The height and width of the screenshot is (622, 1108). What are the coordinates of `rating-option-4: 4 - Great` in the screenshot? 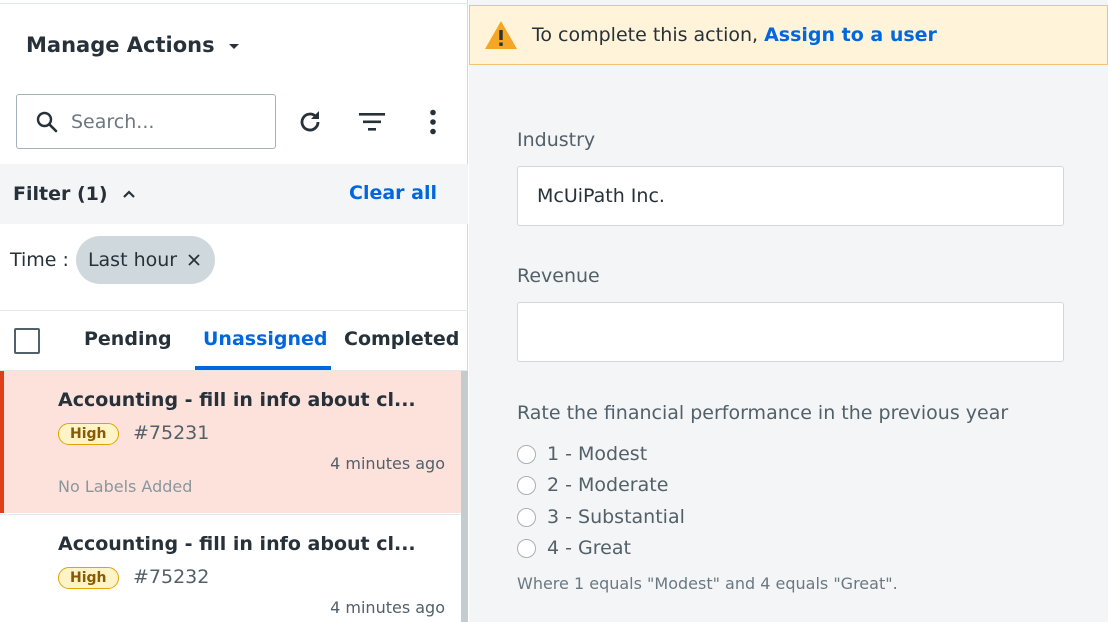 It's located at (574, 548).